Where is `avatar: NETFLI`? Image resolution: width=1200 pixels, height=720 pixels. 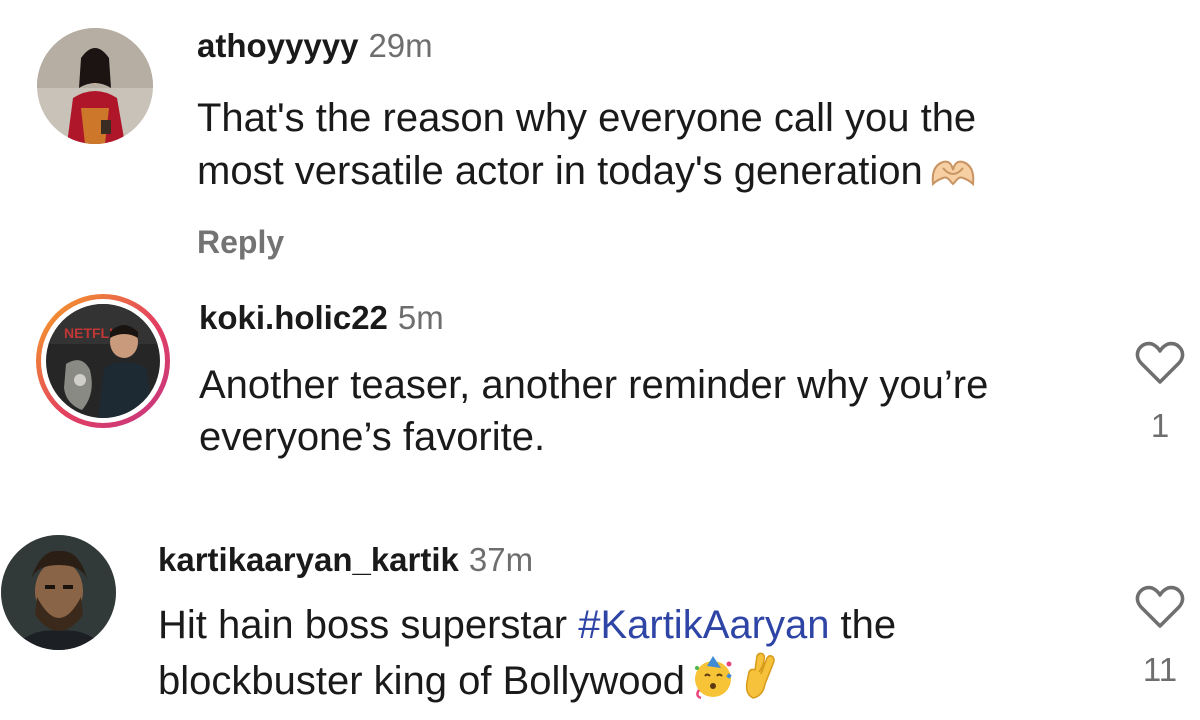 avatar: NETFLI is located at coordinates (103, 361).